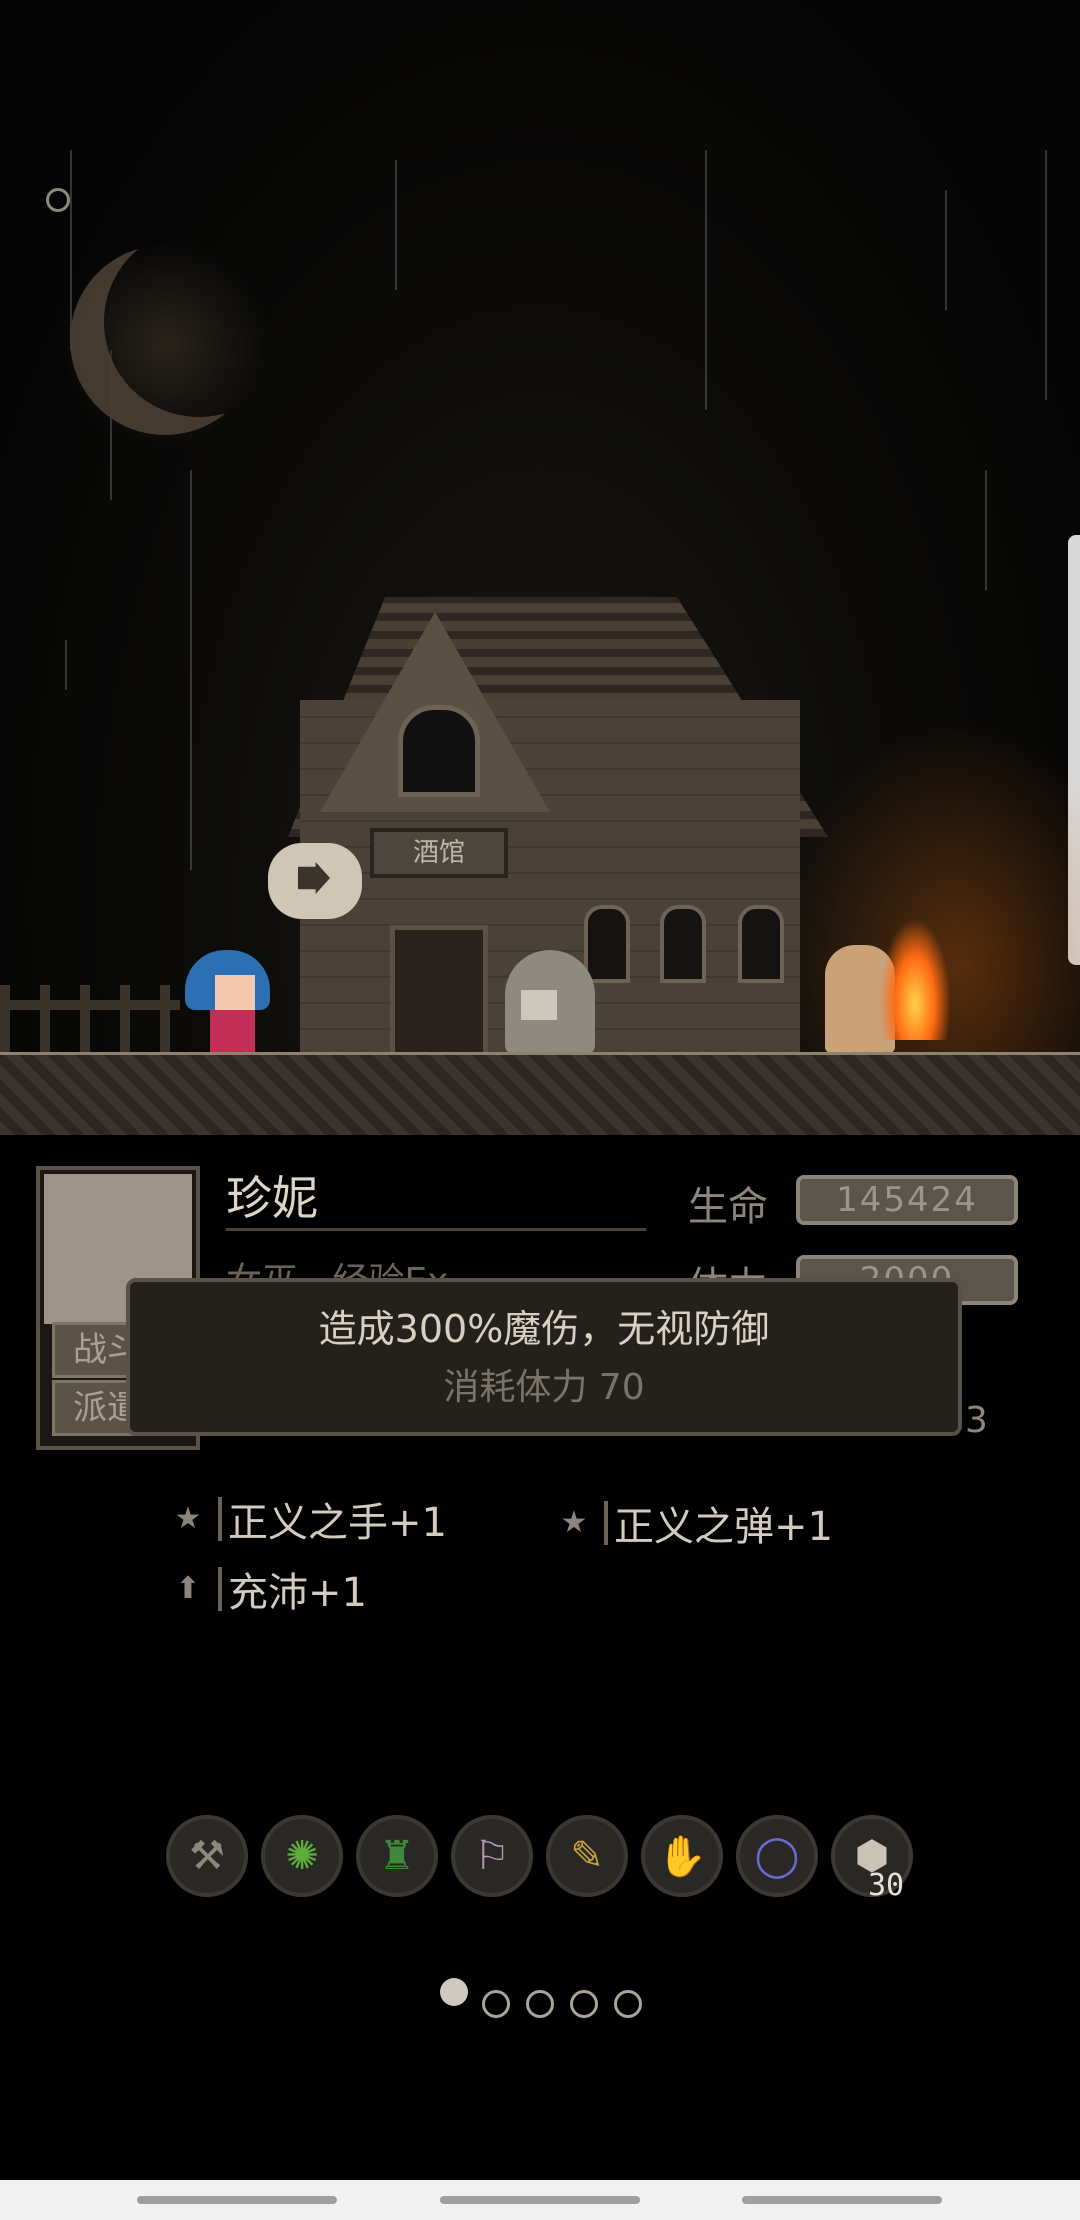  I want to click on ring-icon: ◯, so click(777, 1856).